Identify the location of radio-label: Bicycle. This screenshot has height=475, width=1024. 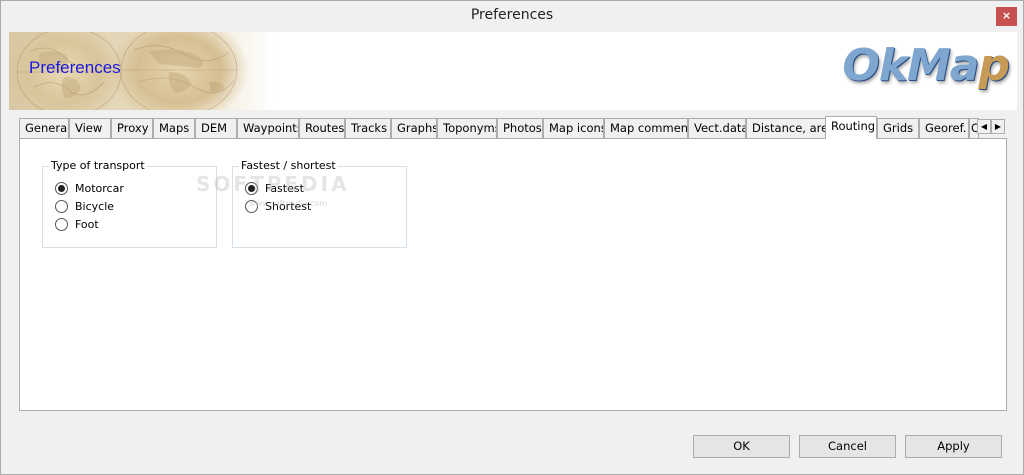
(95, 206).